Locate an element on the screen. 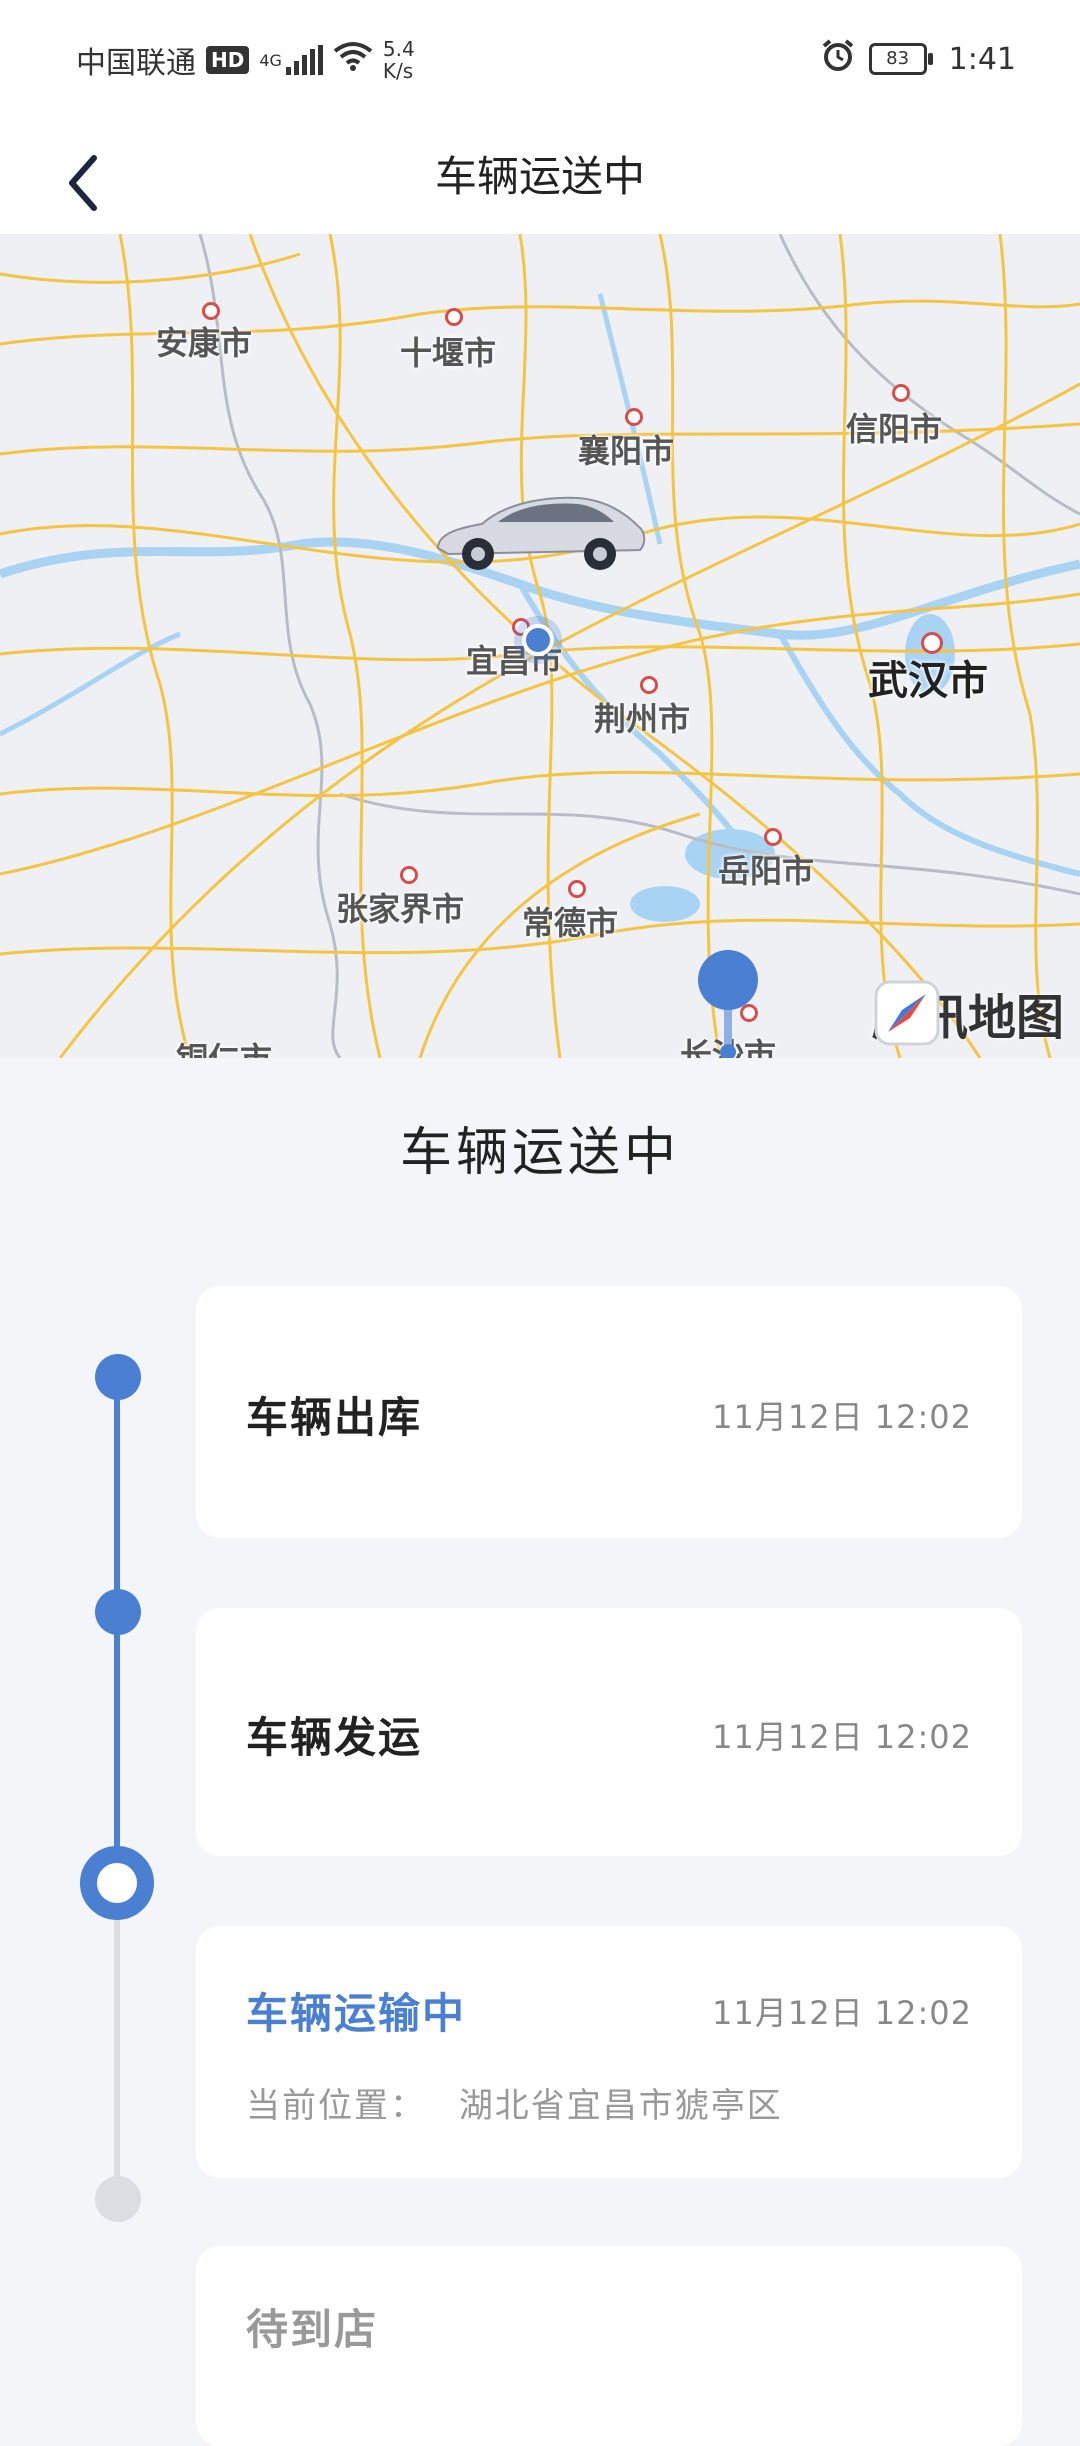  current-position-marker is located at coordinates (538, 640).